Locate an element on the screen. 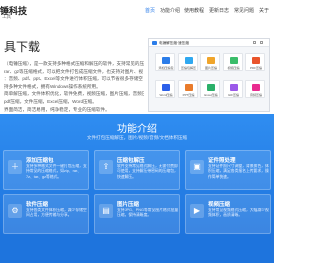 This screenshot has height=263, width=320. image-icon: ▤ is located at coordinates (106, 211).